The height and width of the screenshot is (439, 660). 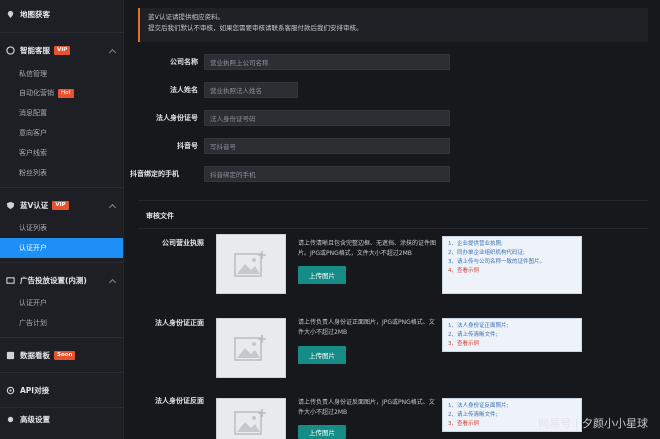 What do you see at coordinates (327, 118) in the screenshot?
I see `id-number-input: 法人身份证号码` at bounding box center [327, 118].